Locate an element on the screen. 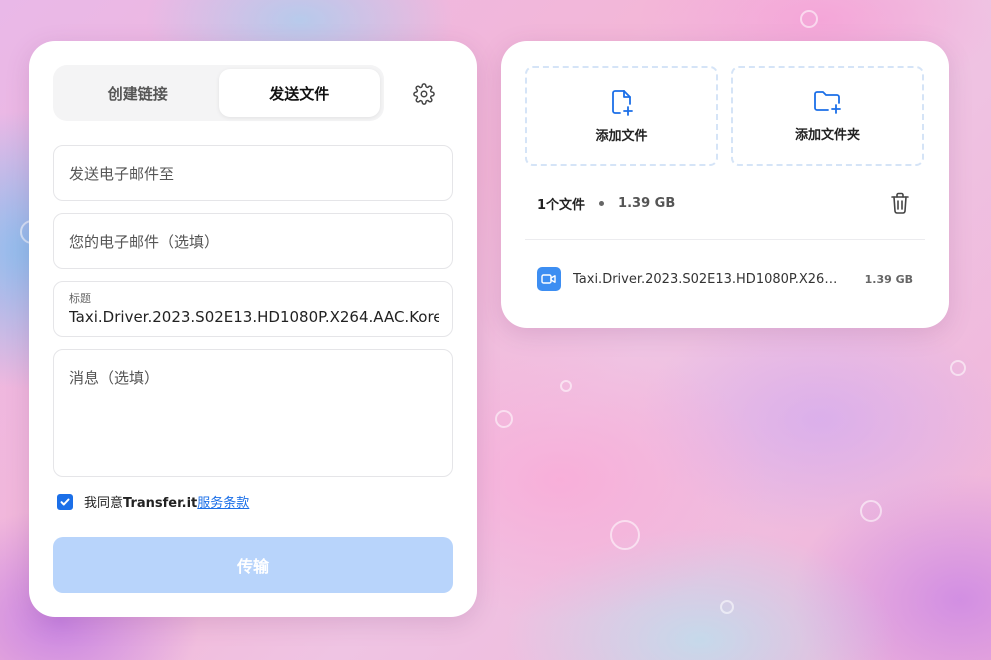 This screenshot has width=991, height=660. gear-icon is located at coordinates (424, 94).